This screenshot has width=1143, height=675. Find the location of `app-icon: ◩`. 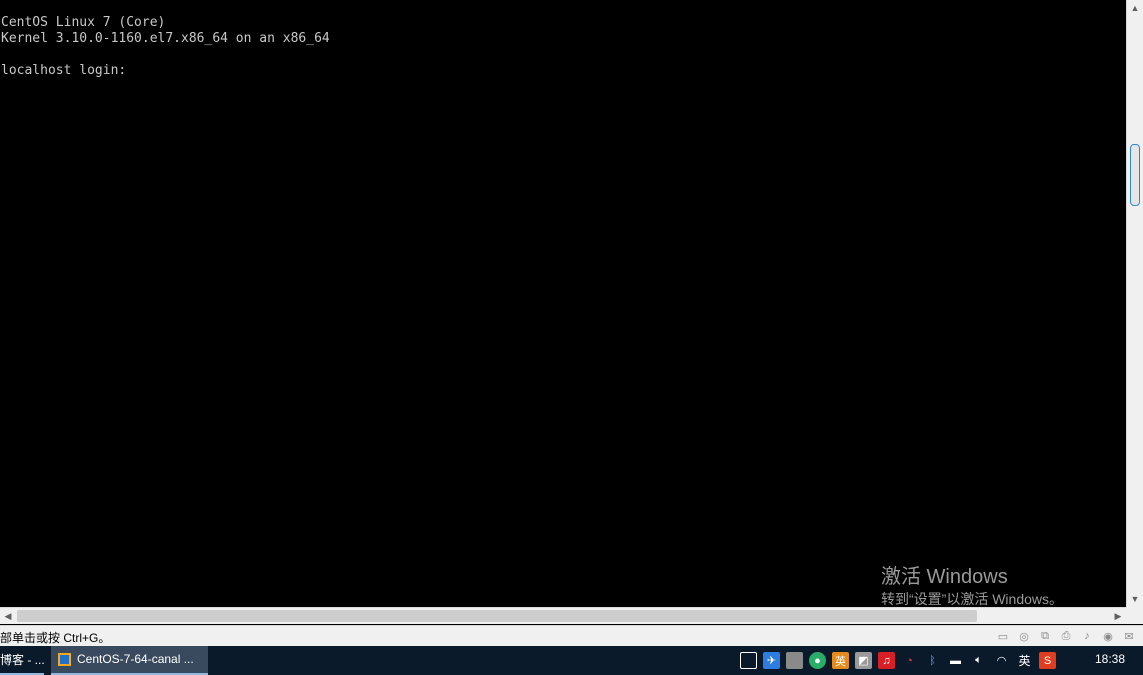

app-icon: ◩ is located at coordinates (863, 660).